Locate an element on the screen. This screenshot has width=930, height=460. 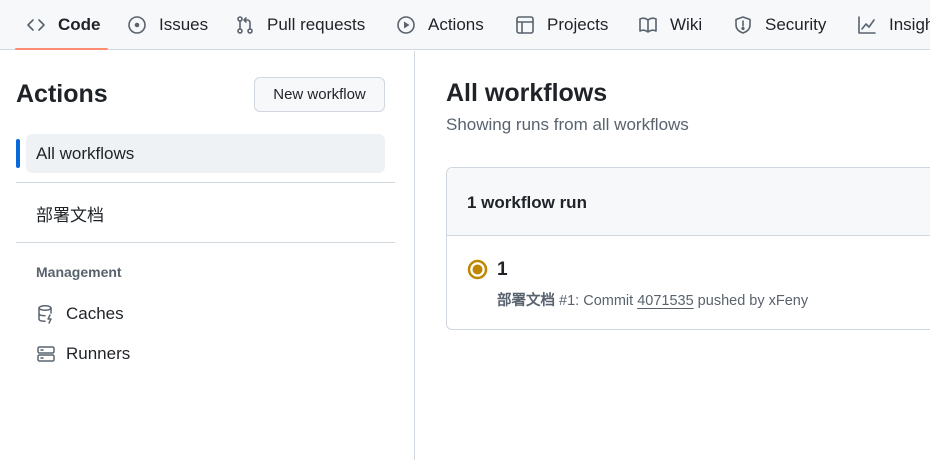
run-title-link: 1 is located at coordinates (502, 270).